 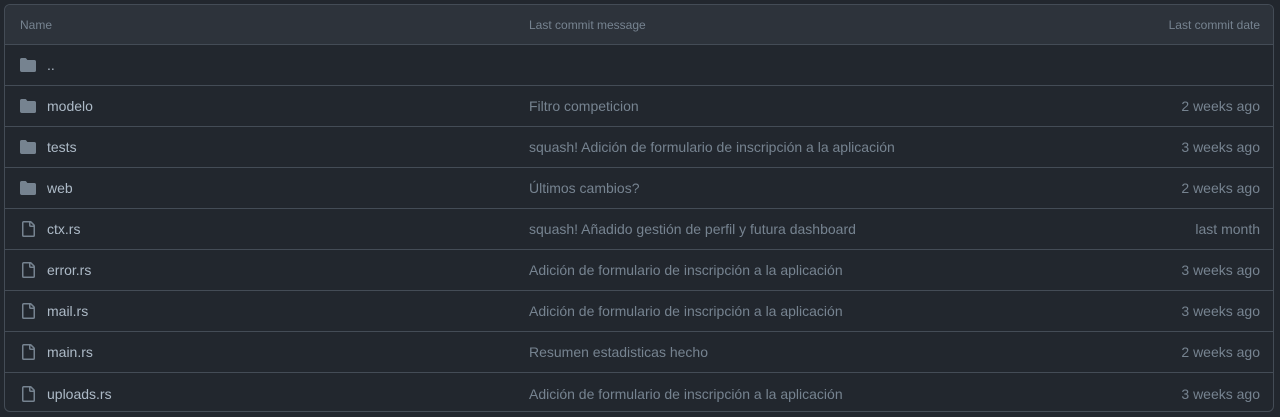 I want to click on commit-message-link: Resumen estadisticas hecho, so click(x=618, y=352).